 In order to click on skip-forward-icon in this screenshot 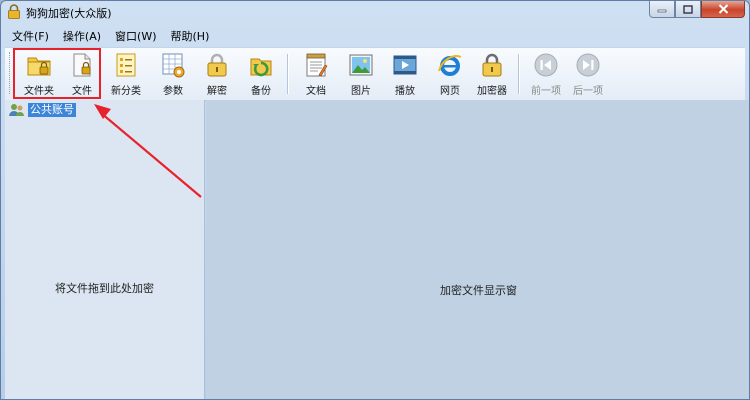, I will do `click(588, 65)`.